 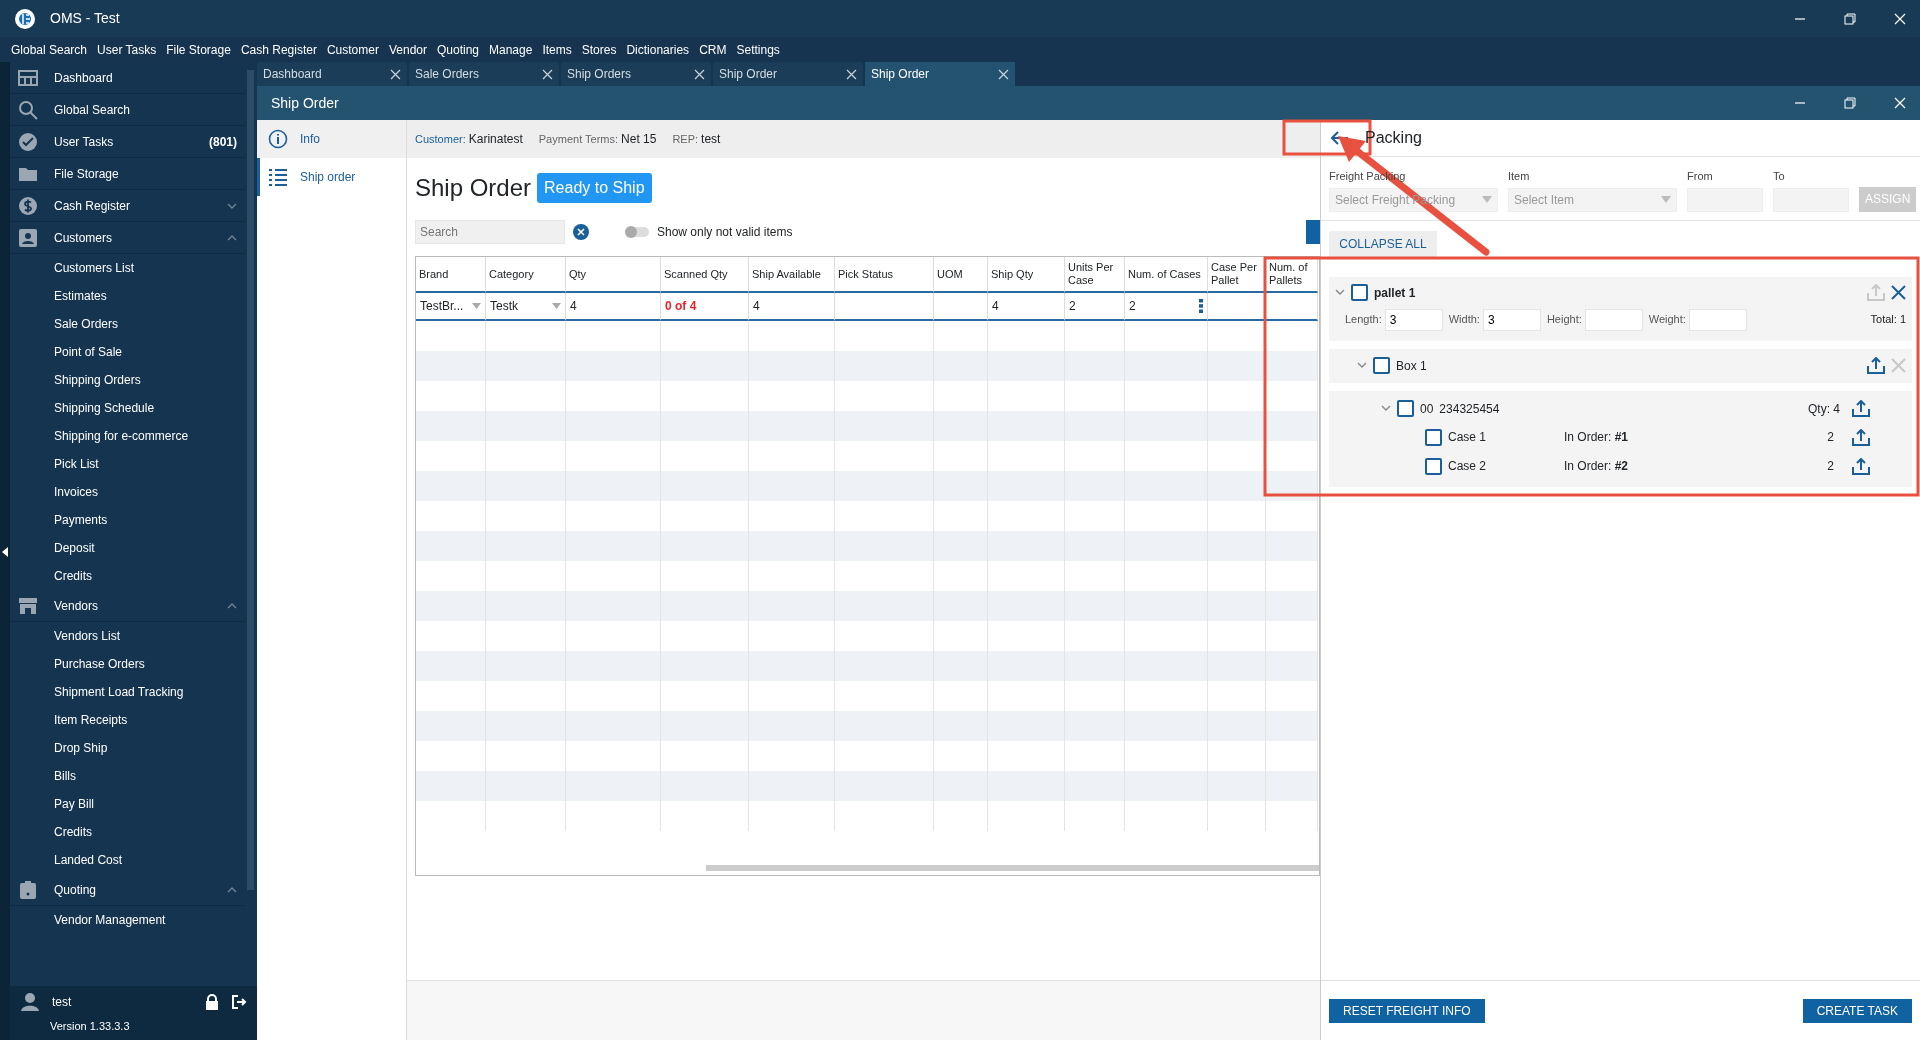 What do you see at coordinates (1363, 320) in the screenshot?
I see `field-label: Length:` at bounding box center [1363, 320].